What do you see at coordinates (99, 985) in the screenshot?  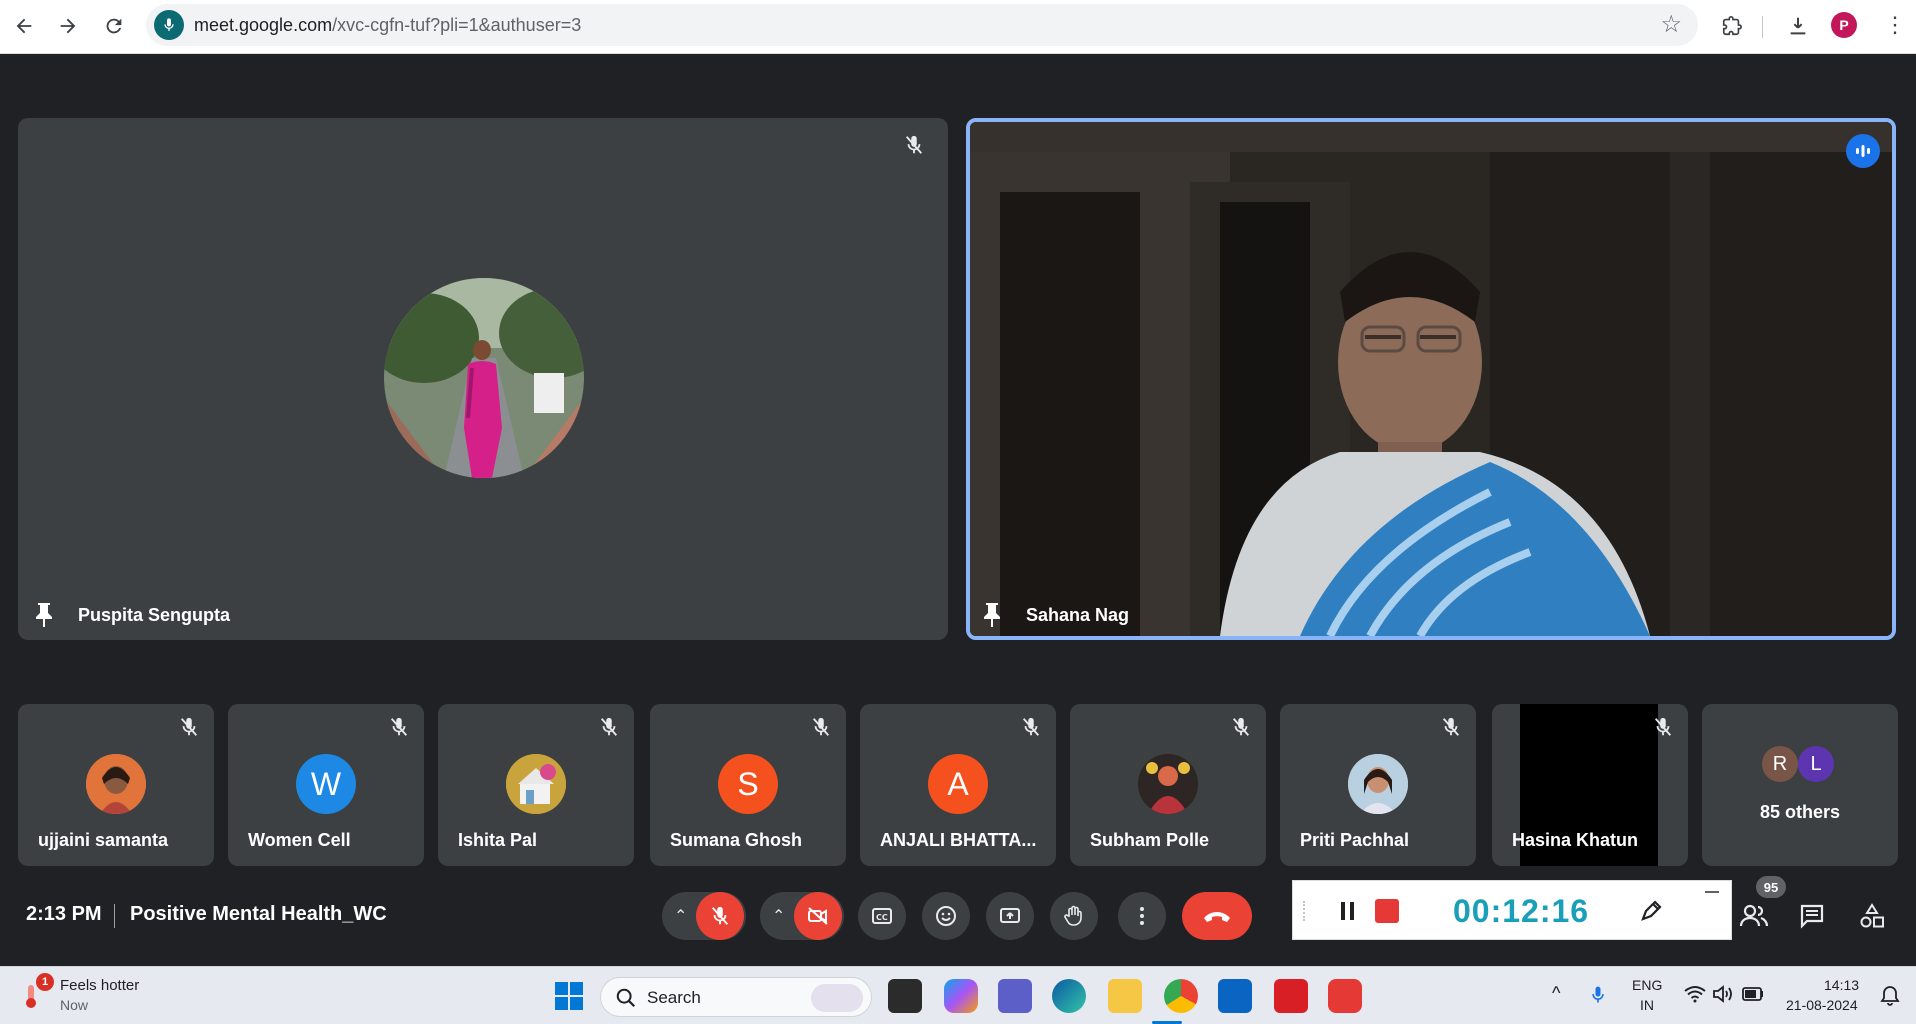 I see `weather-title: Feels hotter` at bounding box center [99, 985].